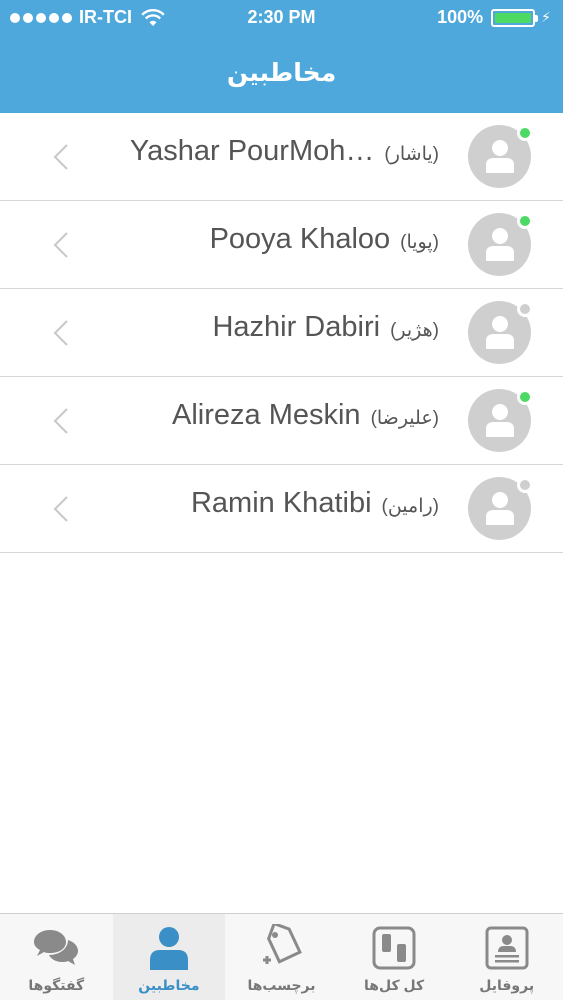 The image size is (563, 1000). Describe the element at coordinates (56, 985) in the screenshot. I see `tab-label: گفتگوها` at that location.